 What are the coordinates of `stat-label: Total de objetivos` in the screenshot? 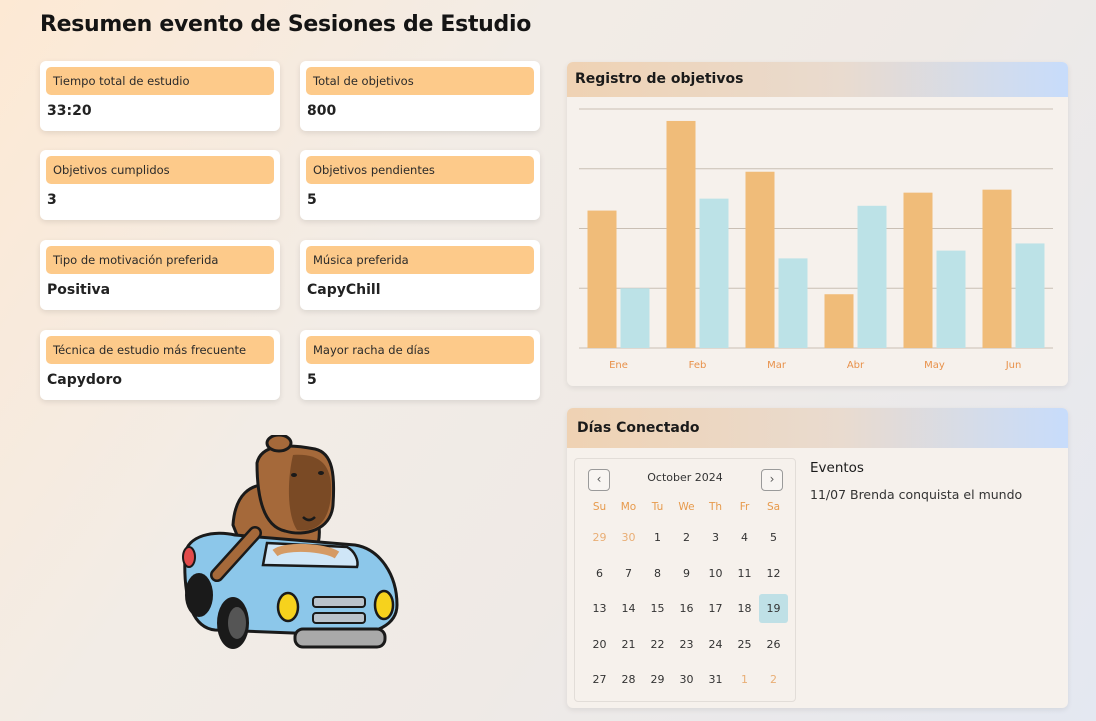 It's located at (420, 81).